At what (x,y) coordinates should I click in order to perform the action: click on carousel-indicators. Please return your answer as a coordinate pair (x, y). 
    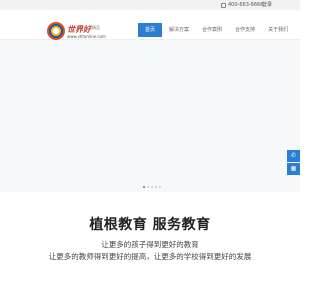
    Looking at the image, I should click on (152, 187).